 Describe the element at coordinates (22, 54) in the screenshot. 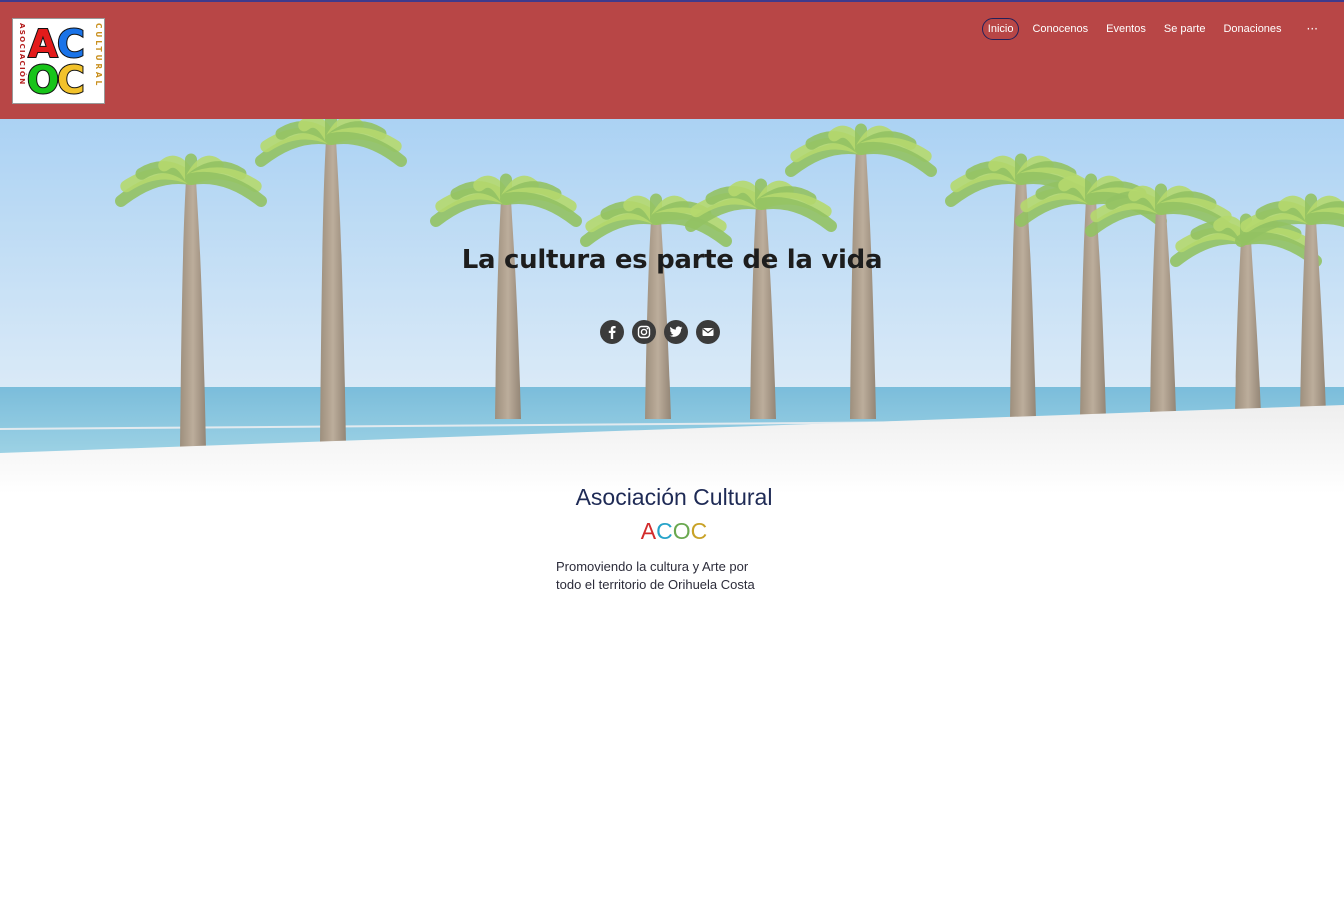

I see `logo-left-word: ASOCIACIÓN` at that location.